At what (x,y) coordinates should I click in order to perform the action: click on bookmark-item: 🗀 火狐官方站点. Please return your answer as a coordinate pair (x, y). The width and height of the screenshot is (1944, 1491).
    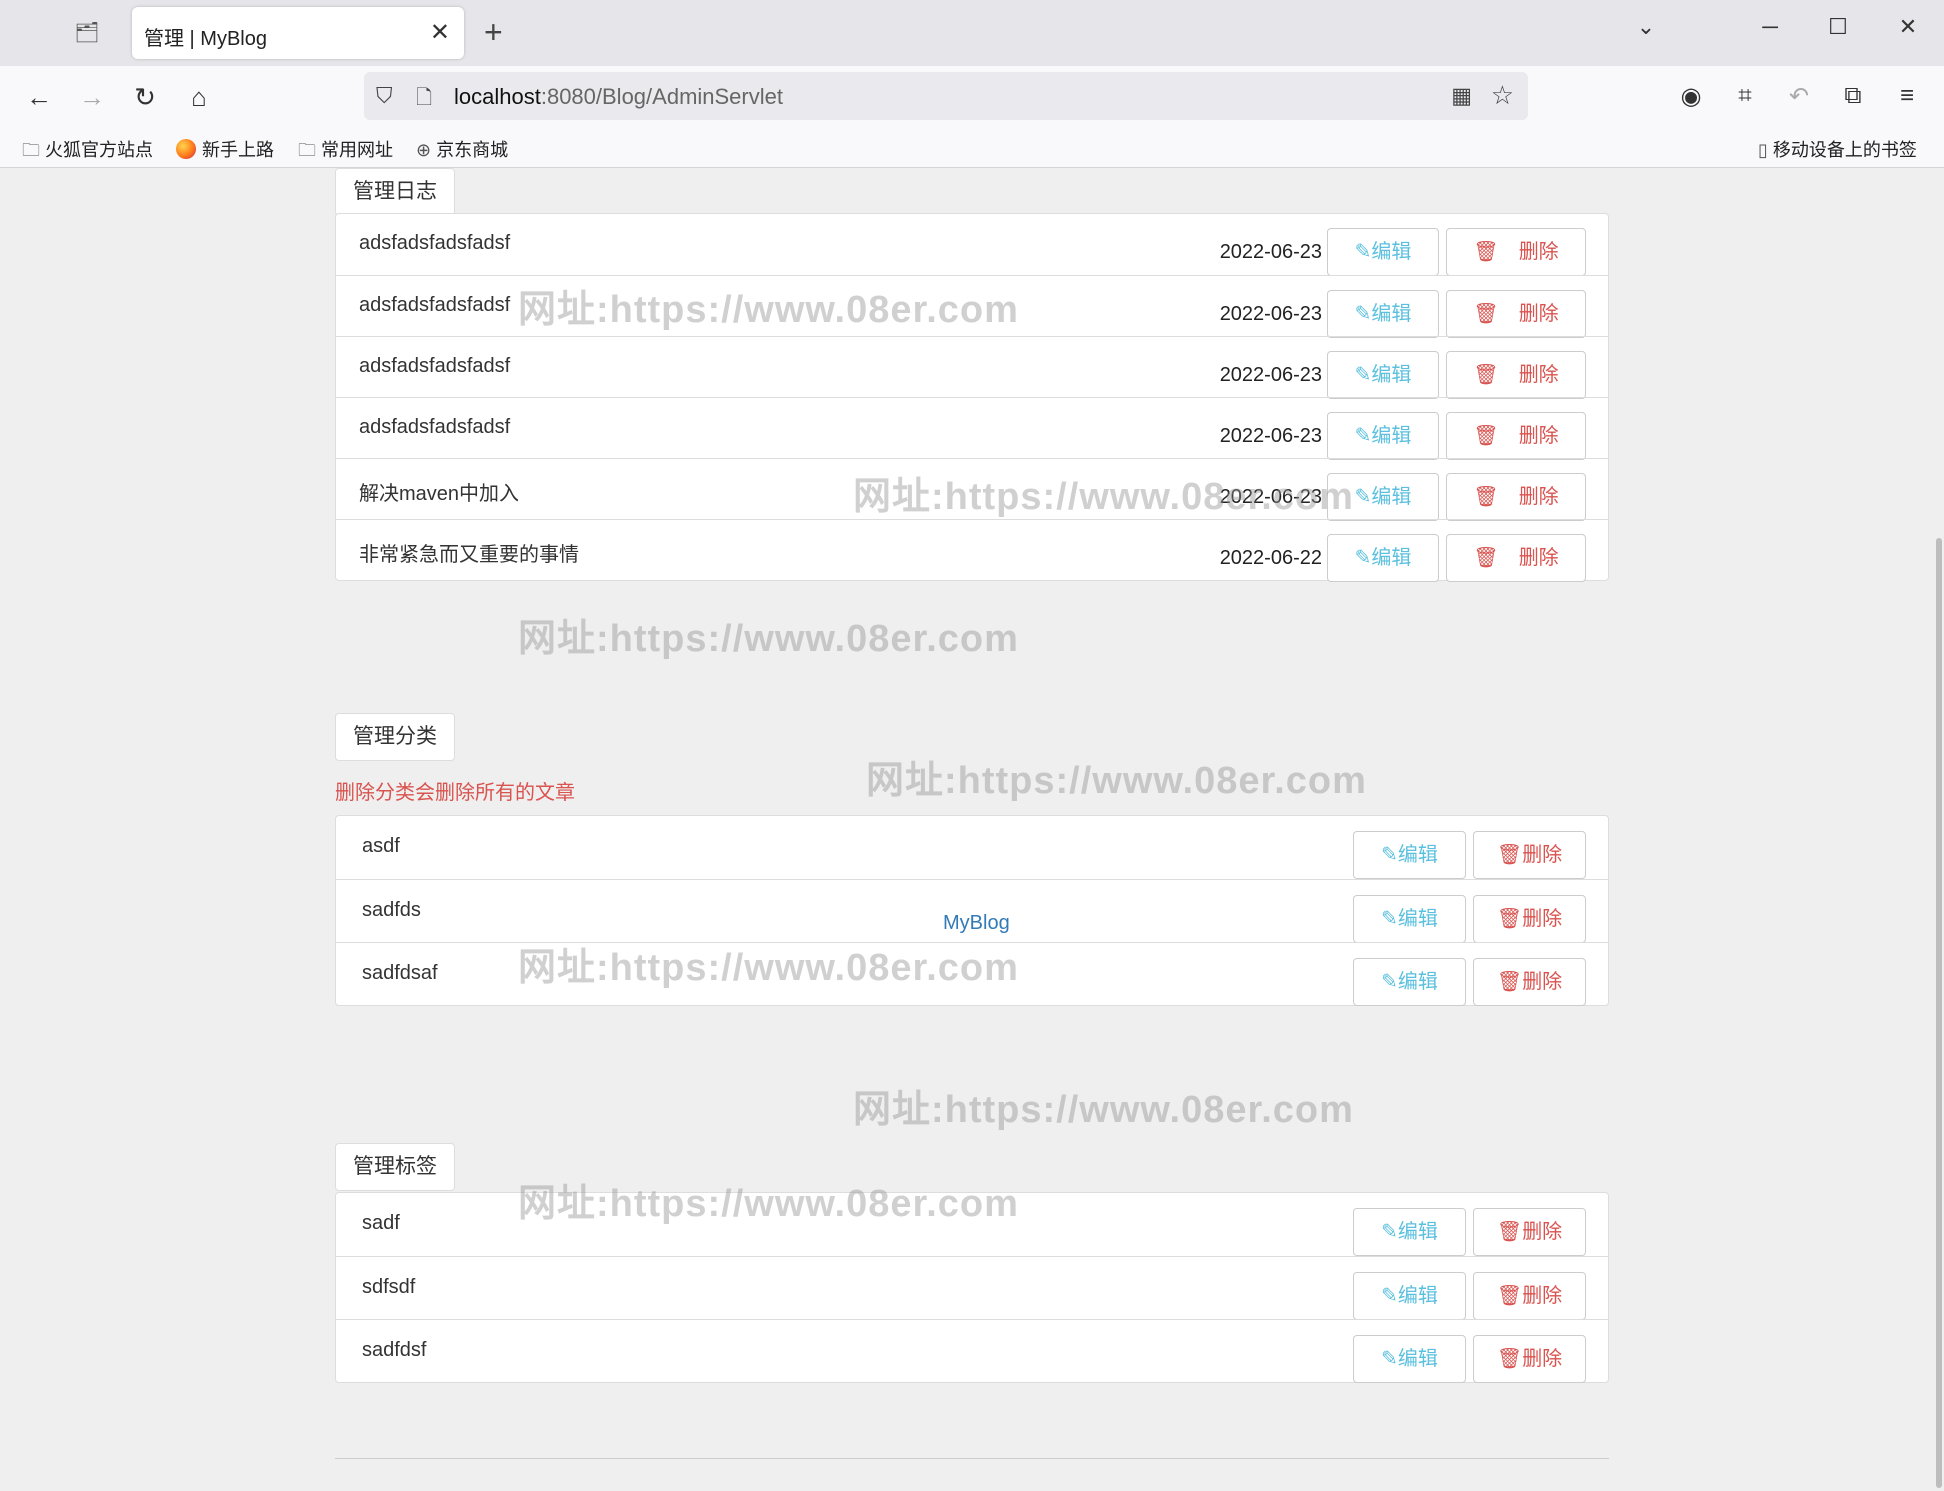
    Looking at the image, I should click on (87, 152).